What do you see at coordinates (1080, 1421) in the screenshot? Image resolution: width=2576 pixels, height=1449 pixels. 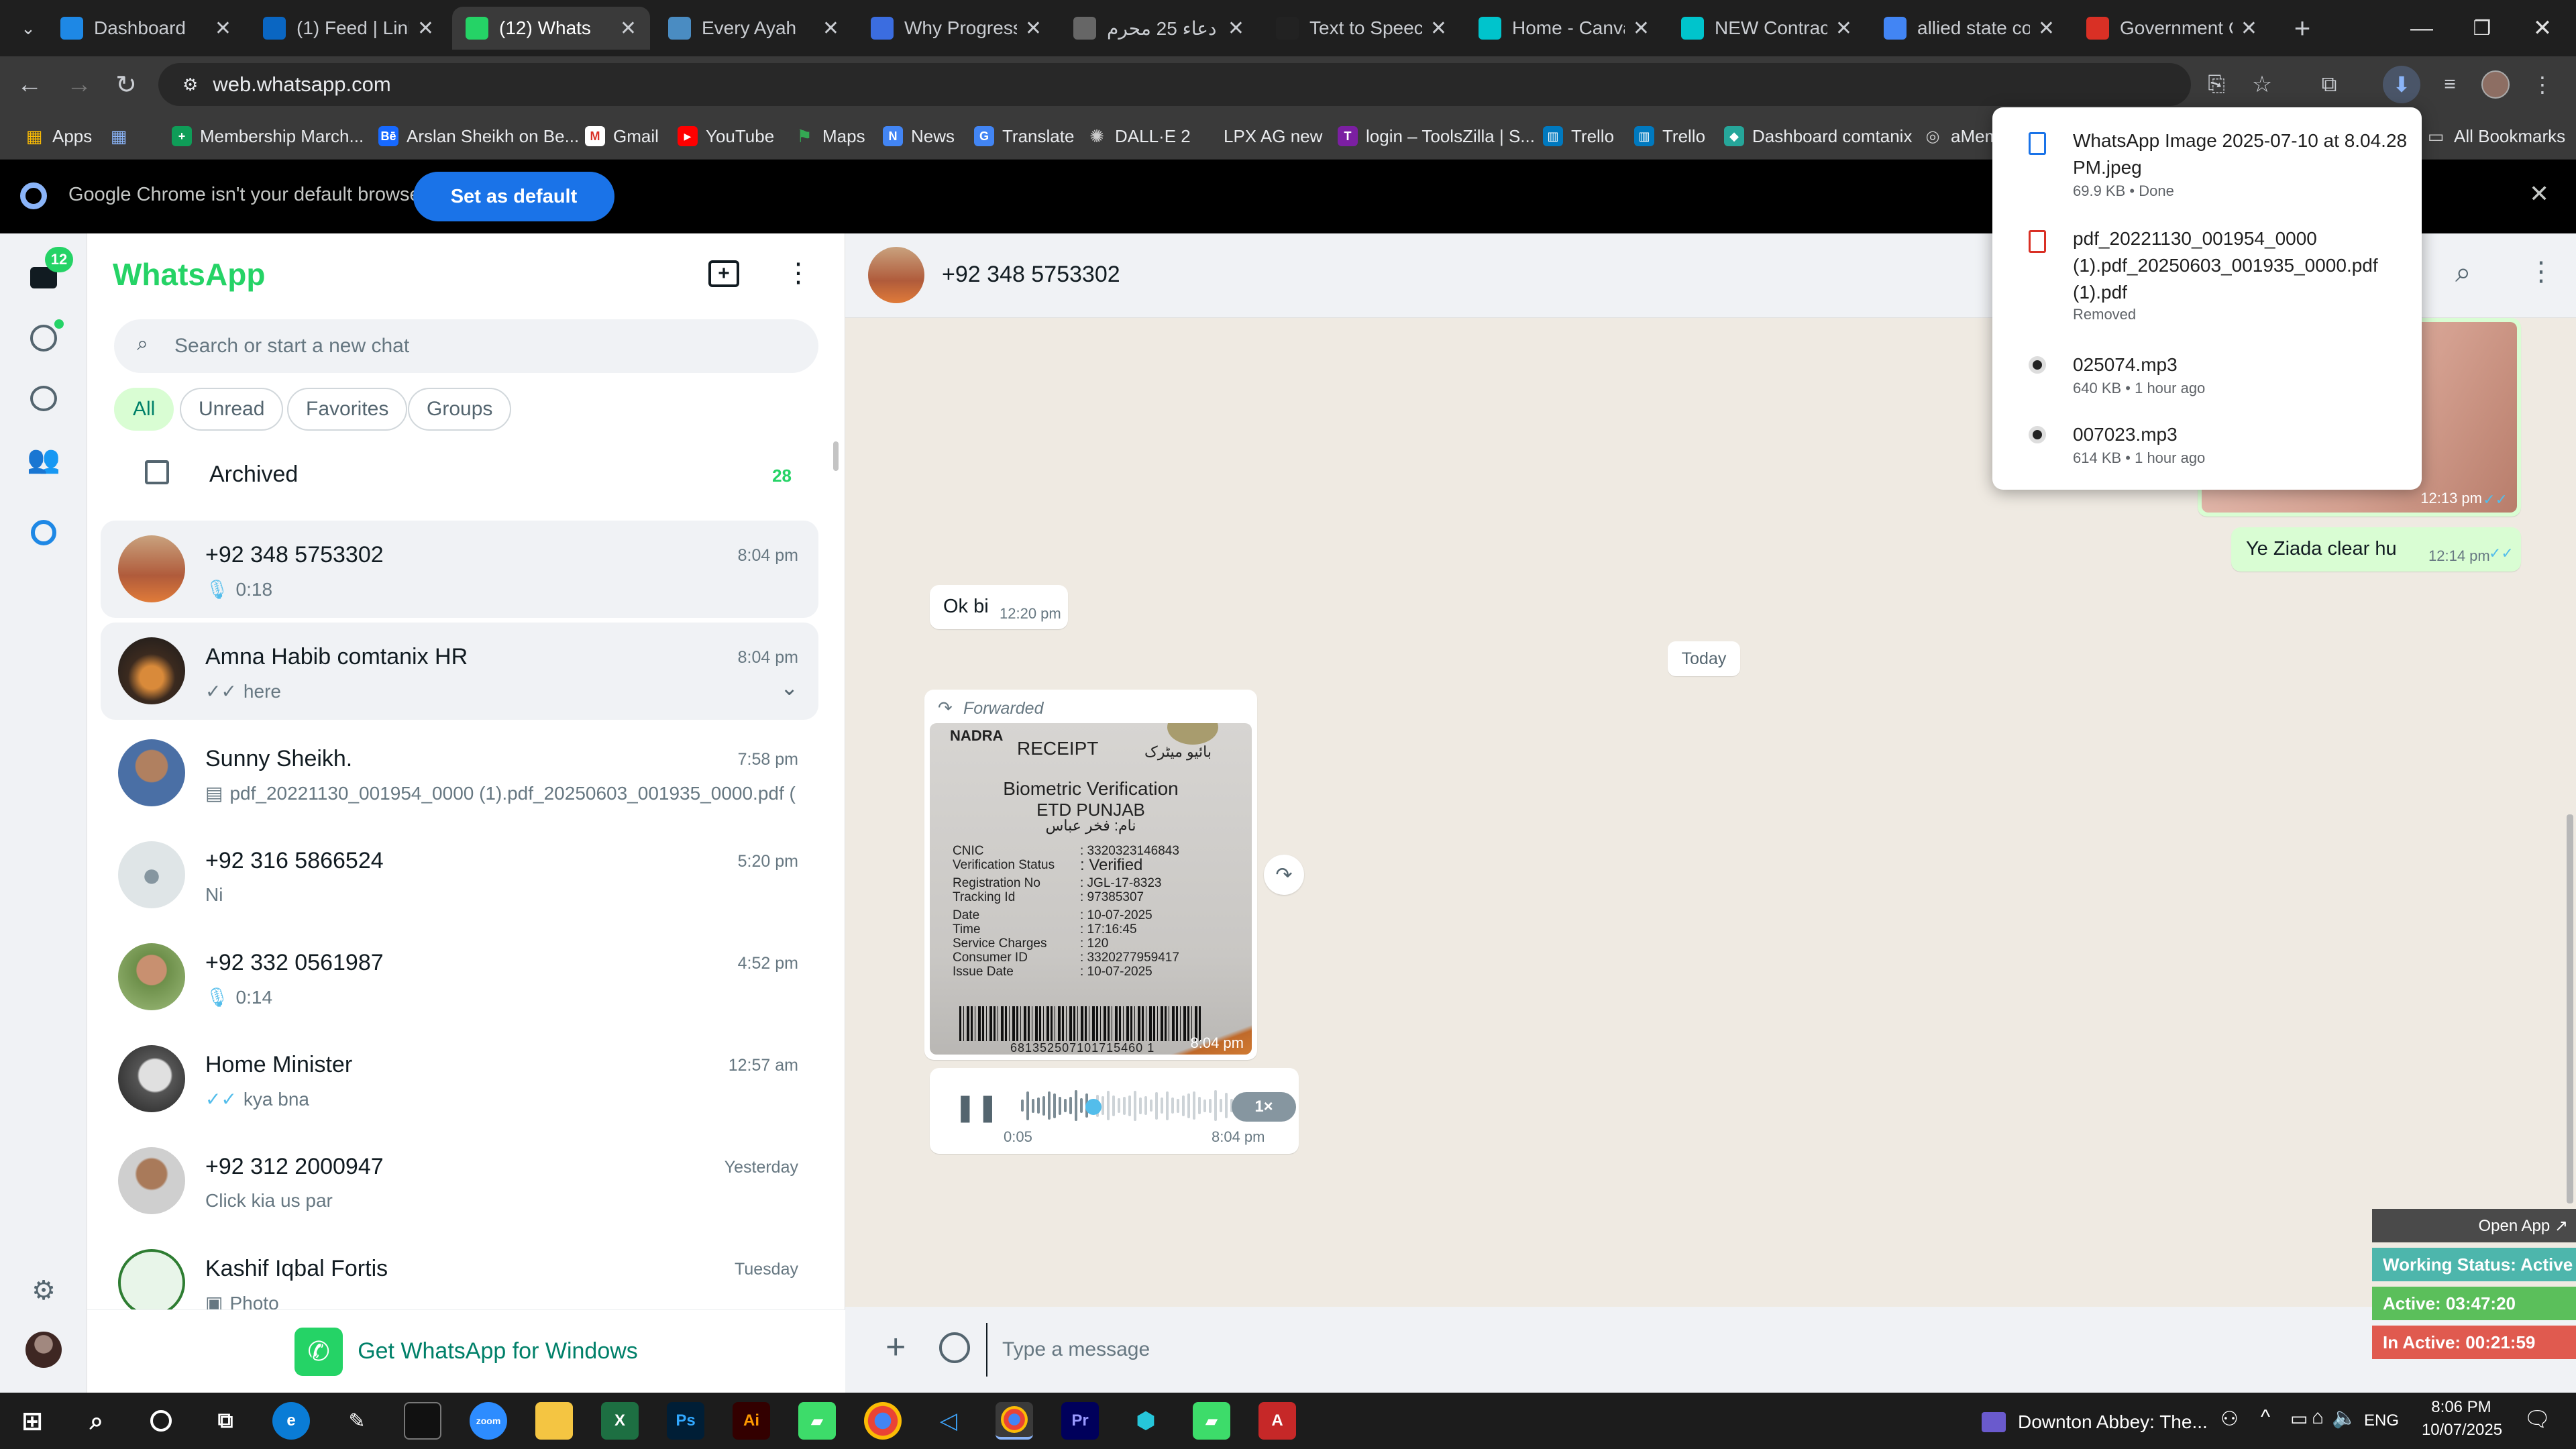 I see `premiere-icon: Pr` at bounding box center [1080, 1421].